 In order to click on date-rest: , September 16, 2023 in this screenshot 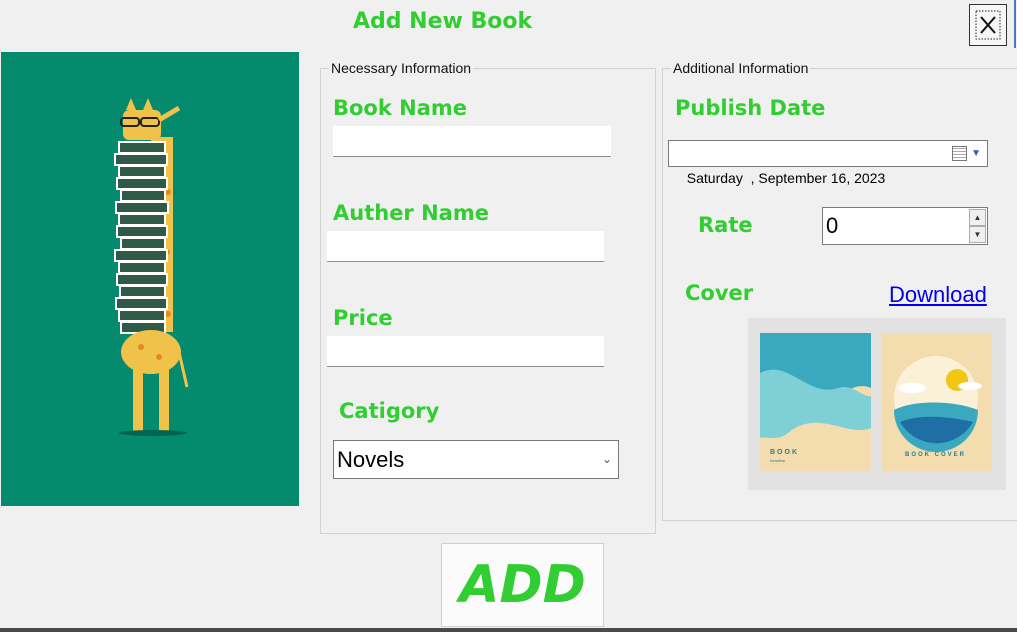, I will do `click(814, 178)`.